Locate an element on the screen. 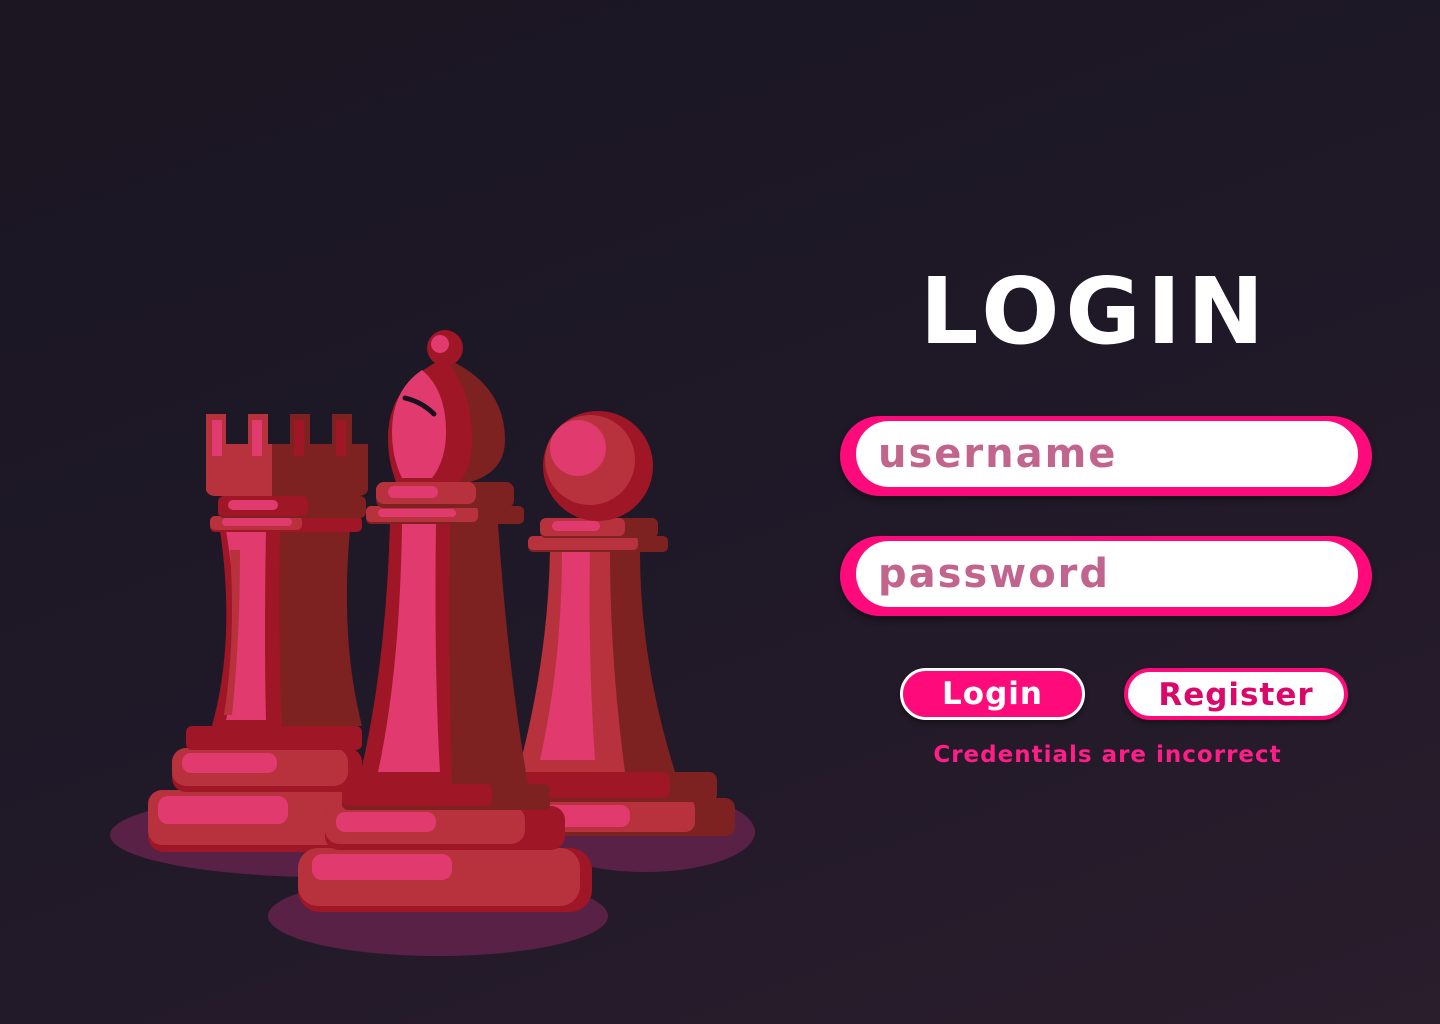  login-title: LOGIN is located at coordinates (1095, 311).